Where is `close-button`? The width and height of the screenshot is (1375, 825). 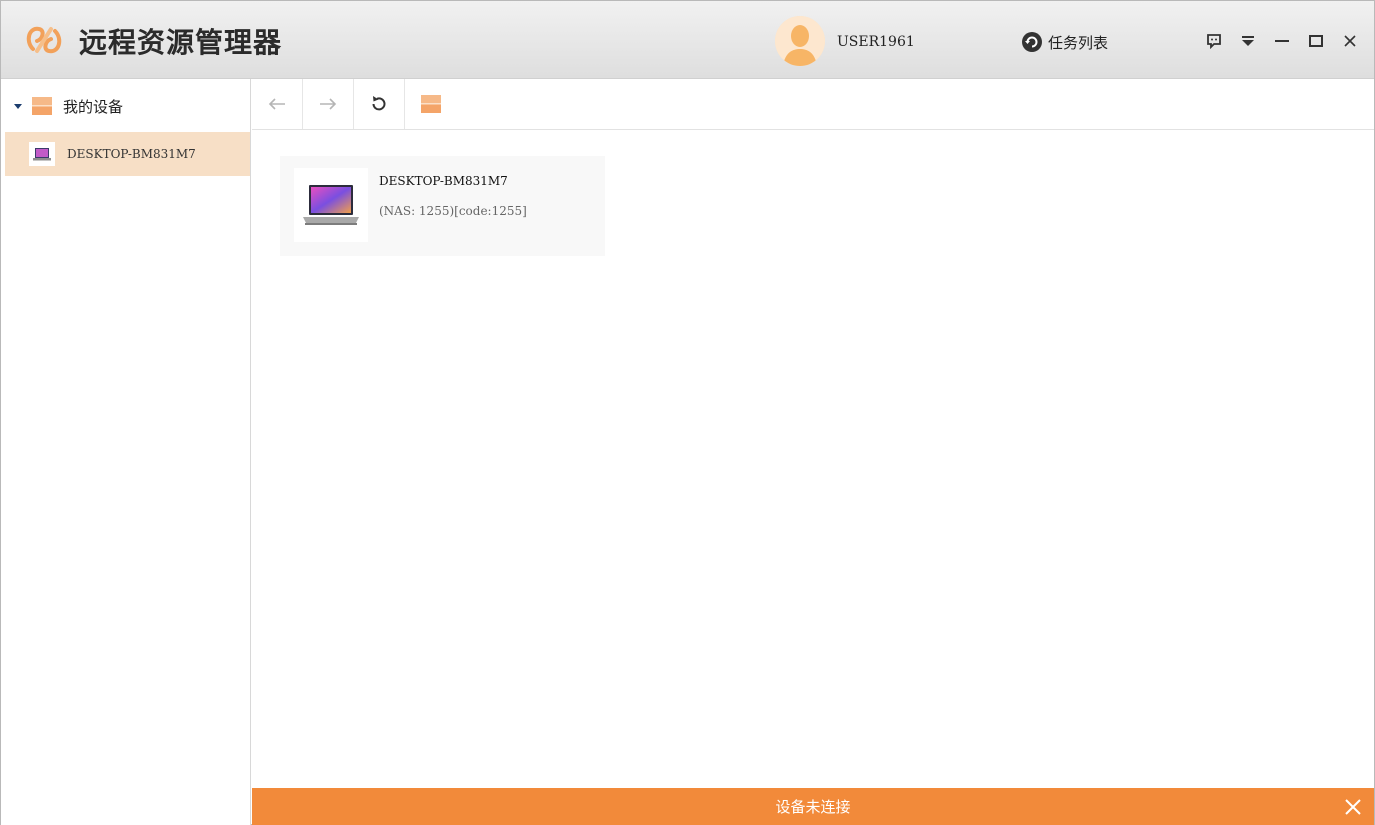 close-button is located at coordinates (1350, 41).